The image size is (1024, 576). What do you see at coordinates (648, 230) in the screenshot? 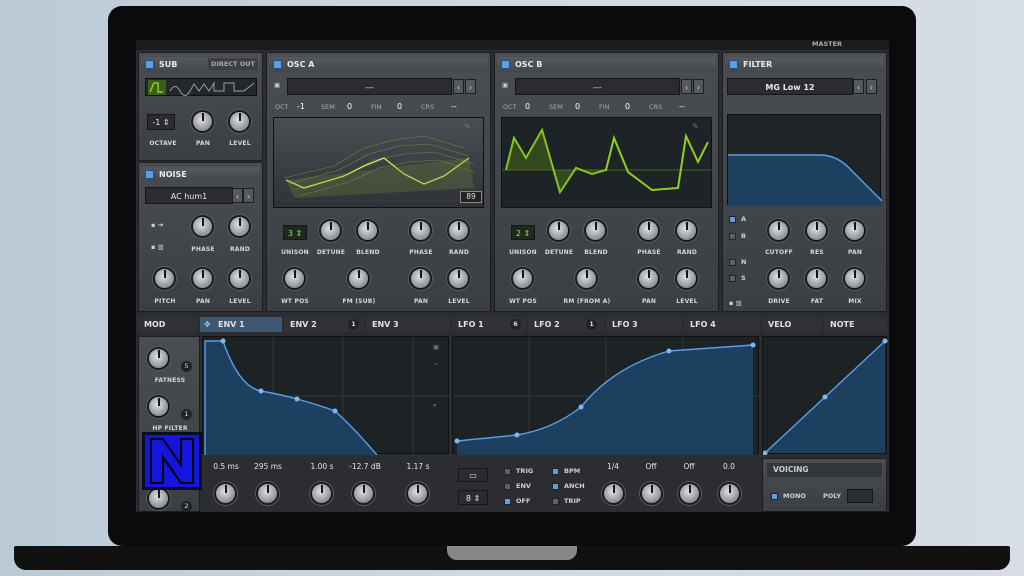
I see `osc-b-phase-knob` at bounding box center [648, 230].